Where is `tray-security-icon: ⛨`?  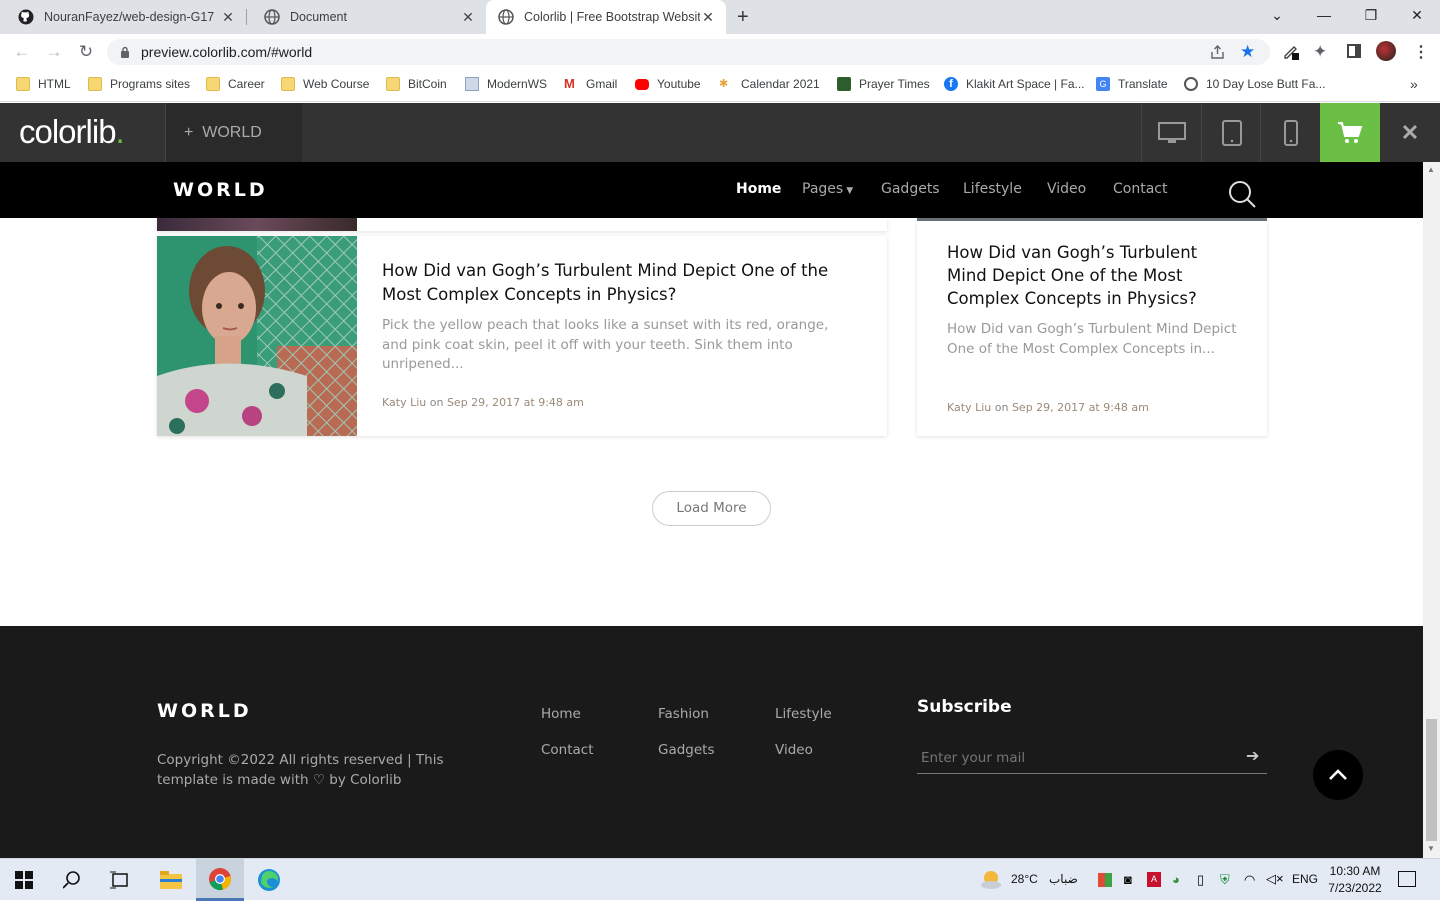 tray-security-icon: ⛨ is located at coordinates (1225, 880).